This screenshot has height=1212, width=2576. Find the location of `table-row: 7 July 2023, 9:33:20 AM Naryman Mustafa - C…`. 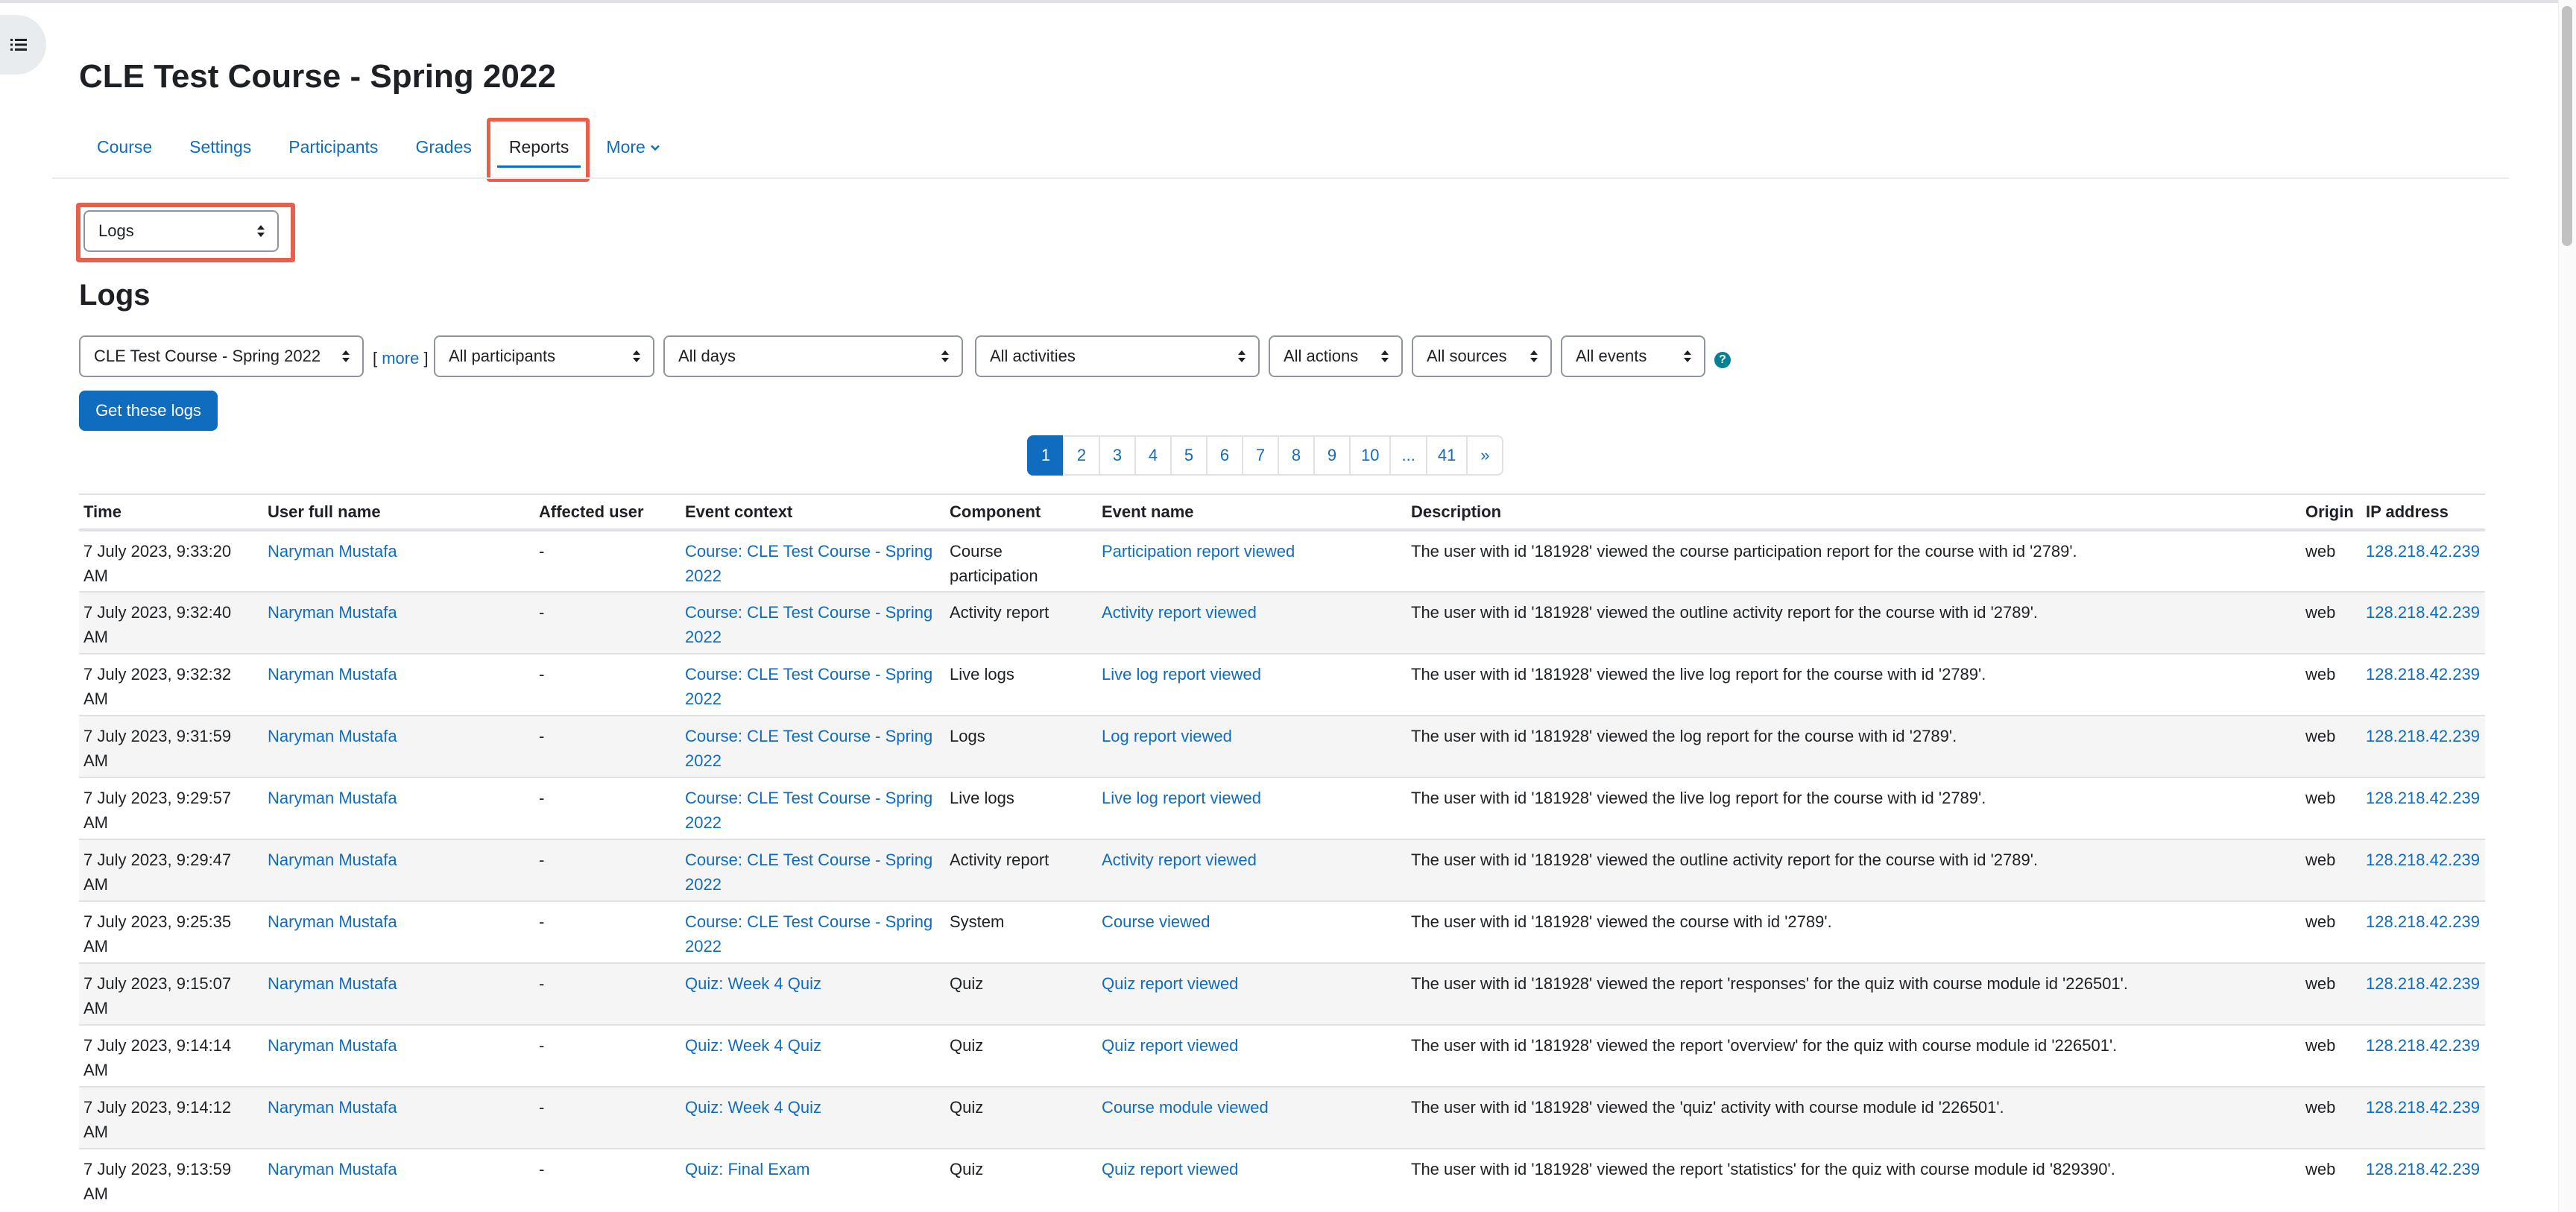

table-row: 7 July 2023, 9:33:20 AM Naryman Mustafa - C… is located at coordinates (1282, 560).